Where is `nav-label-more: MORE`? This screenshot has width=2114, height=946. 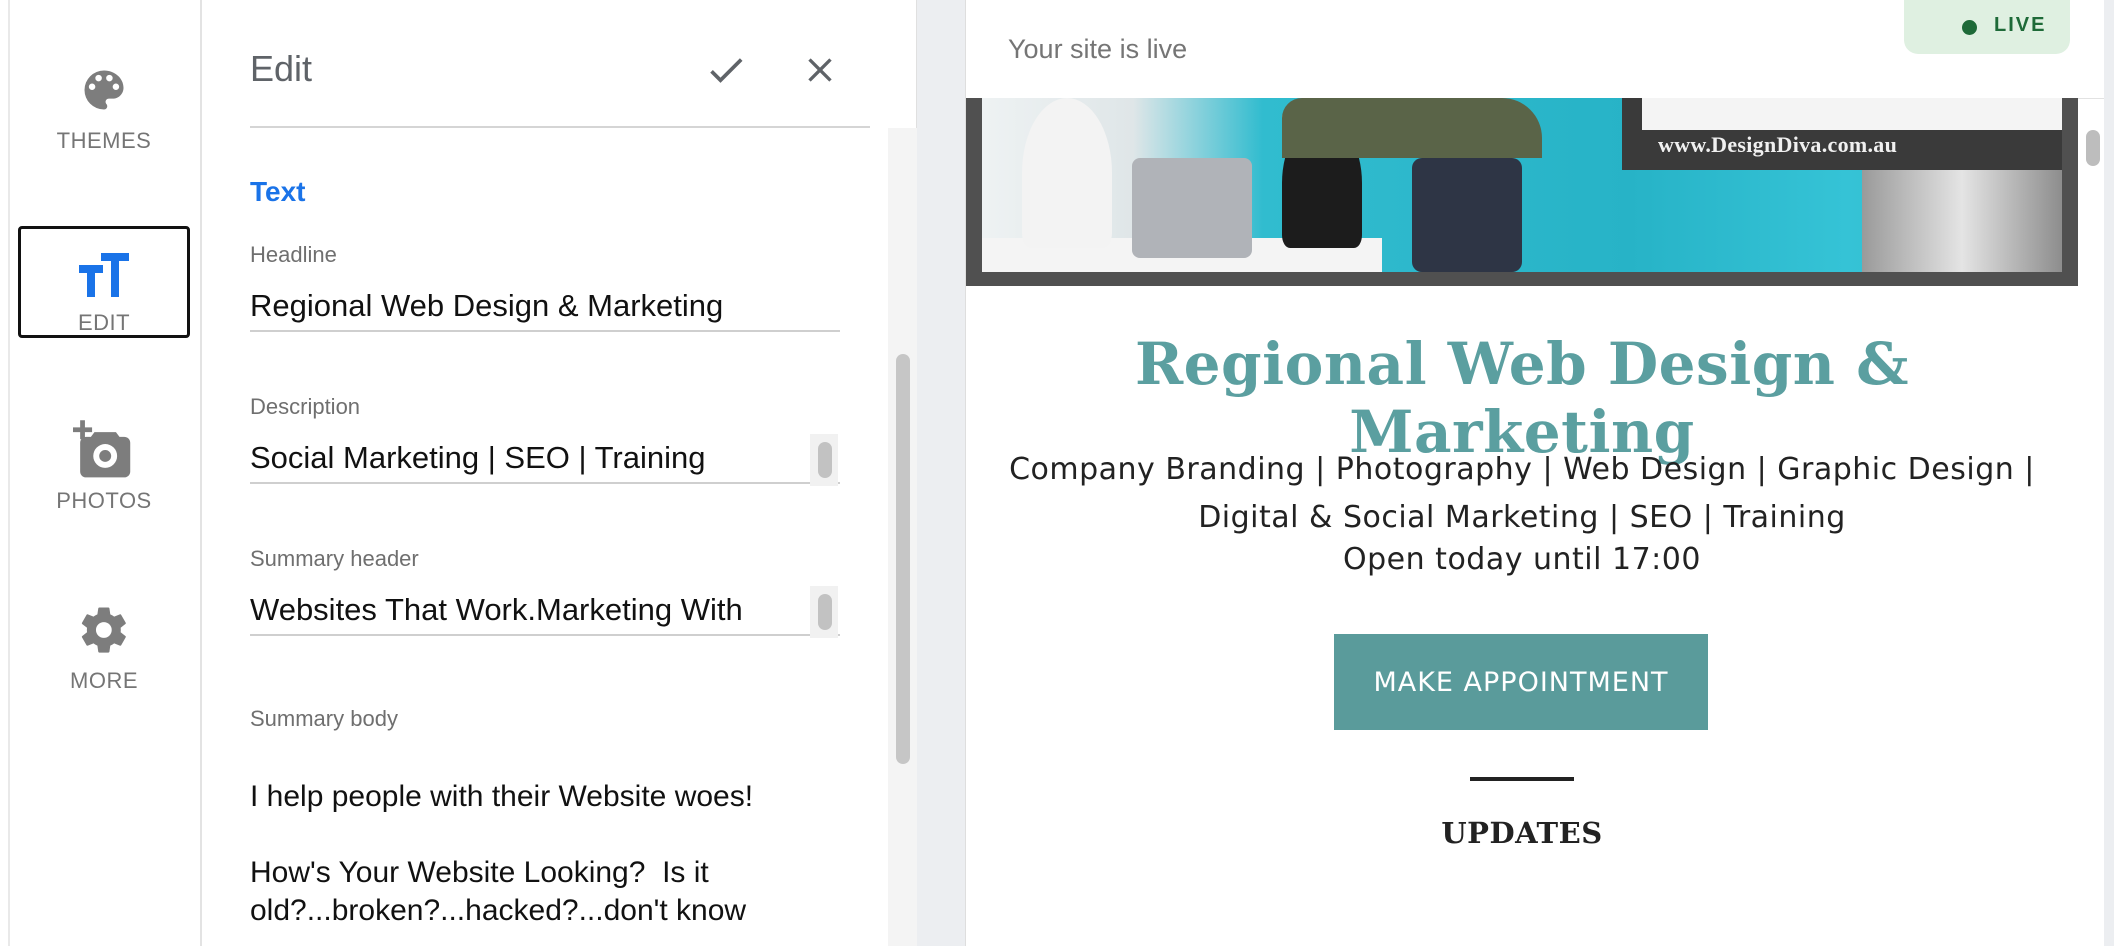 nav-label-more: MORE is located at coordinates (104, 680).